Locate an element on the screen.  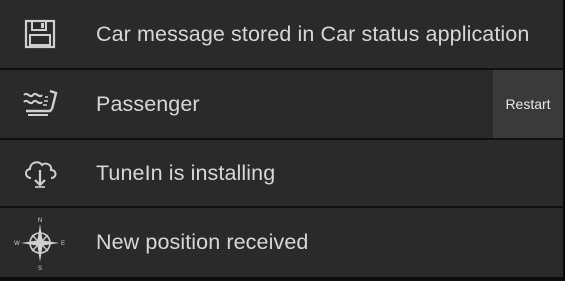
seat-heater-icon is located at coordinates (40, 104).